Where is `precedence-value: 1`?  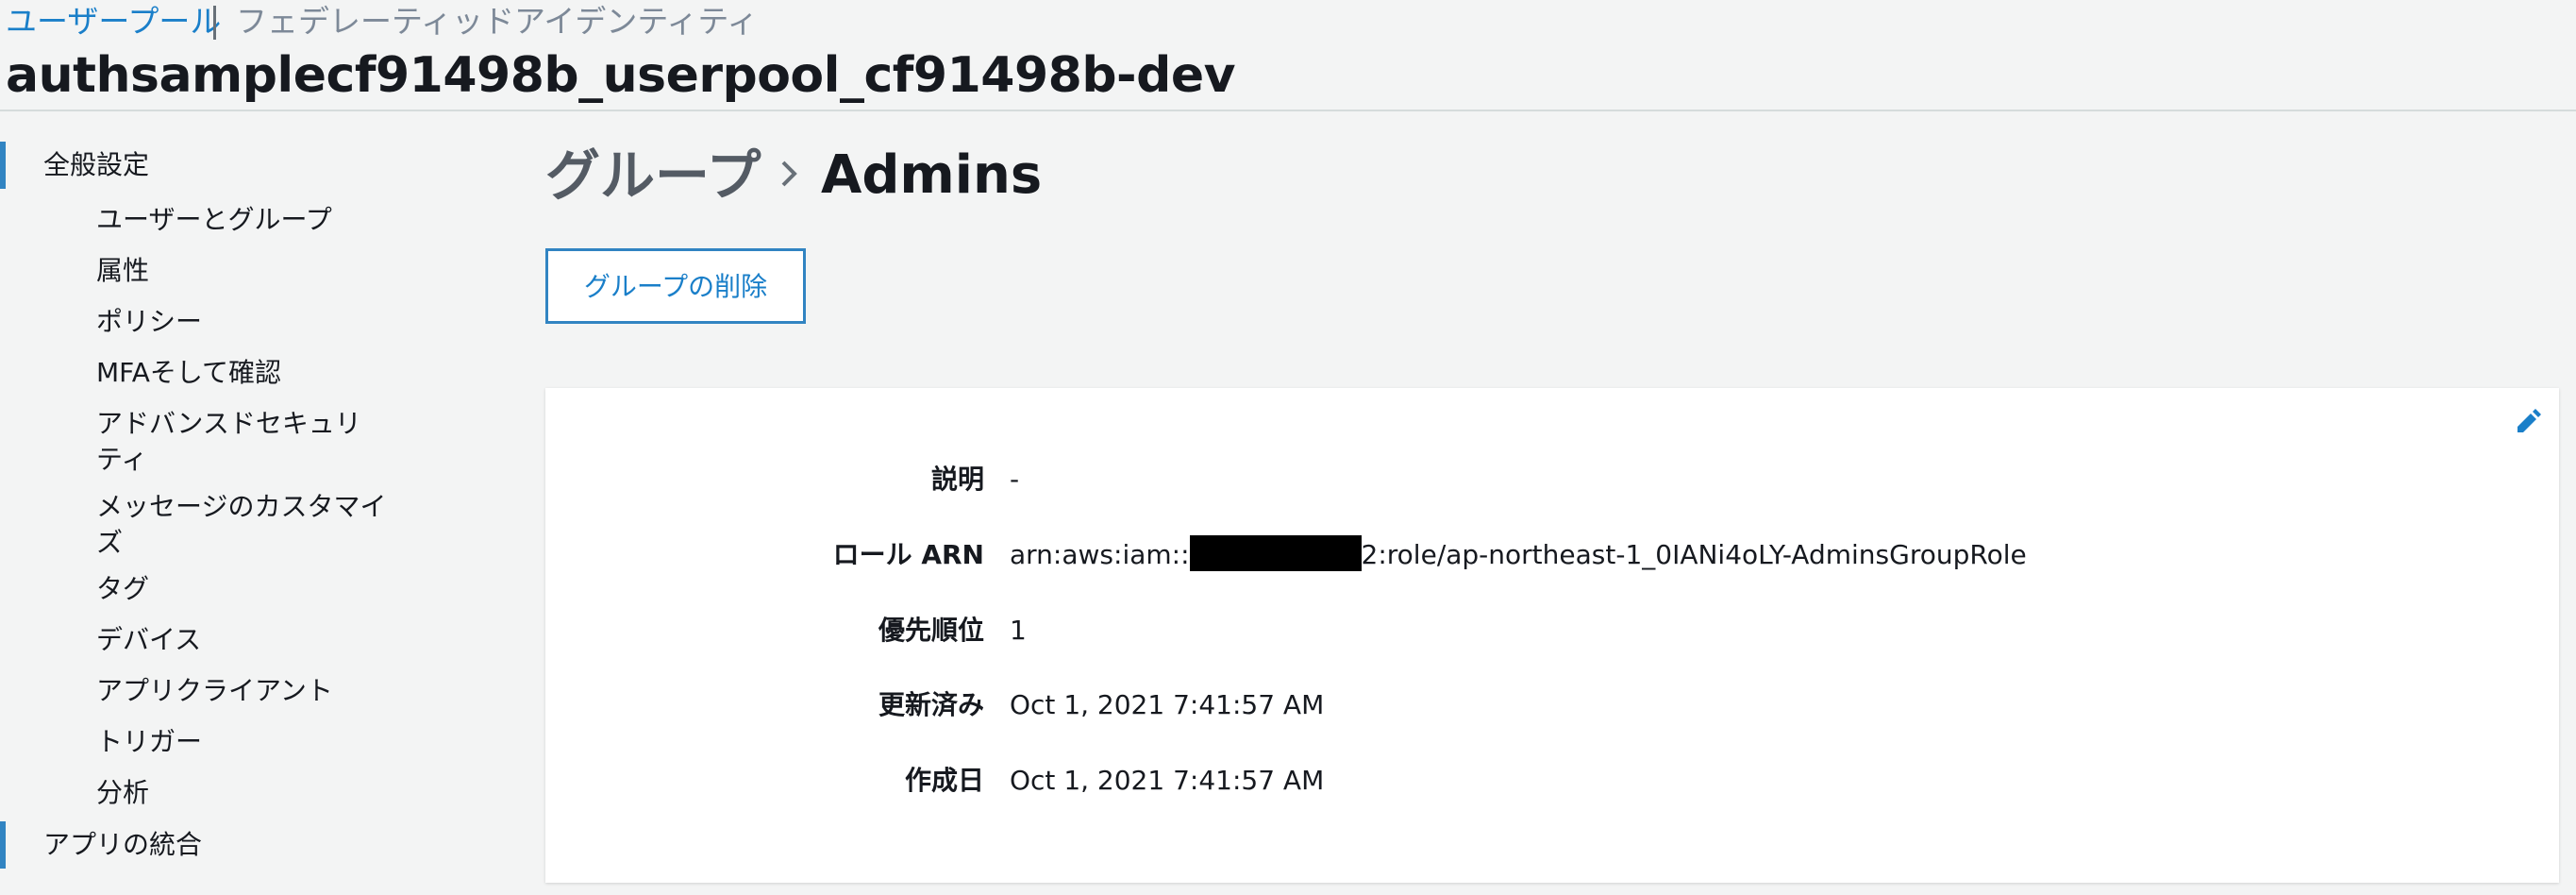 precedence-value: 1 is located at coordinates (1018, 630).